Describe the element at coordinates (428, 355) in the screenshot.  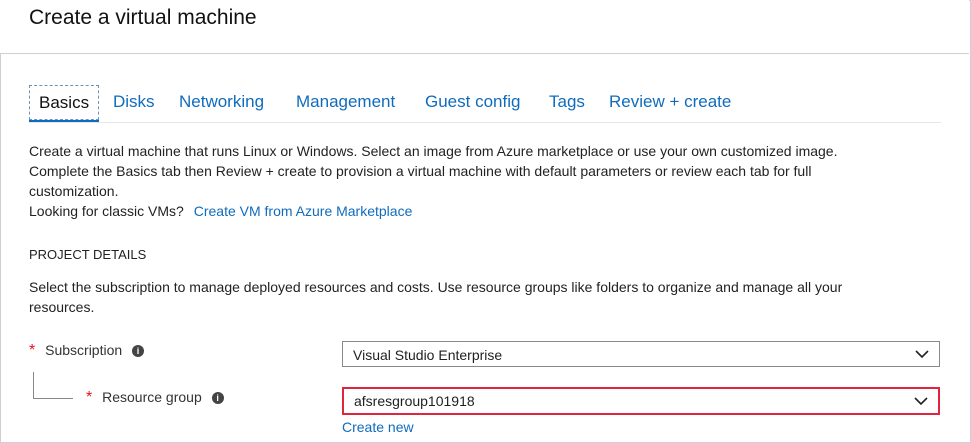
I see `subscription-value: Visual Studio Enterprise` at that location.